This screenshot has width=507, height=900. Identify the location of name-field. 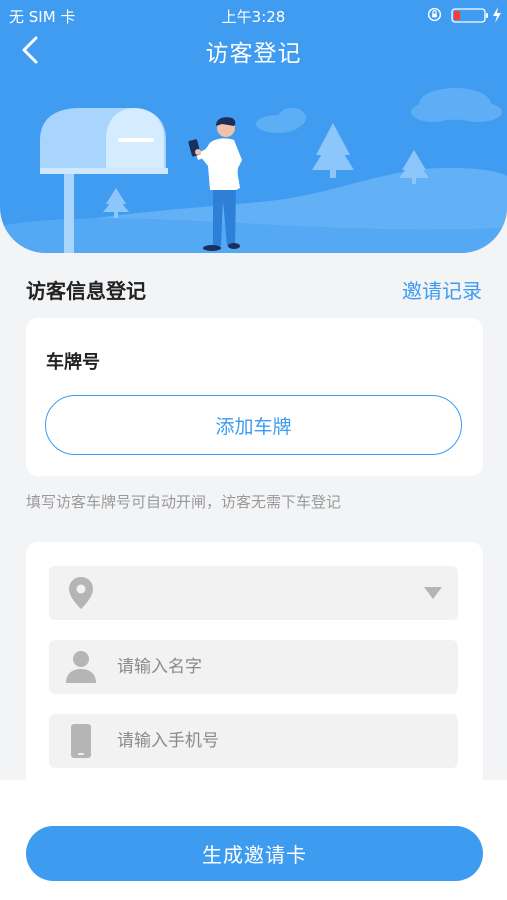
(253, 667).